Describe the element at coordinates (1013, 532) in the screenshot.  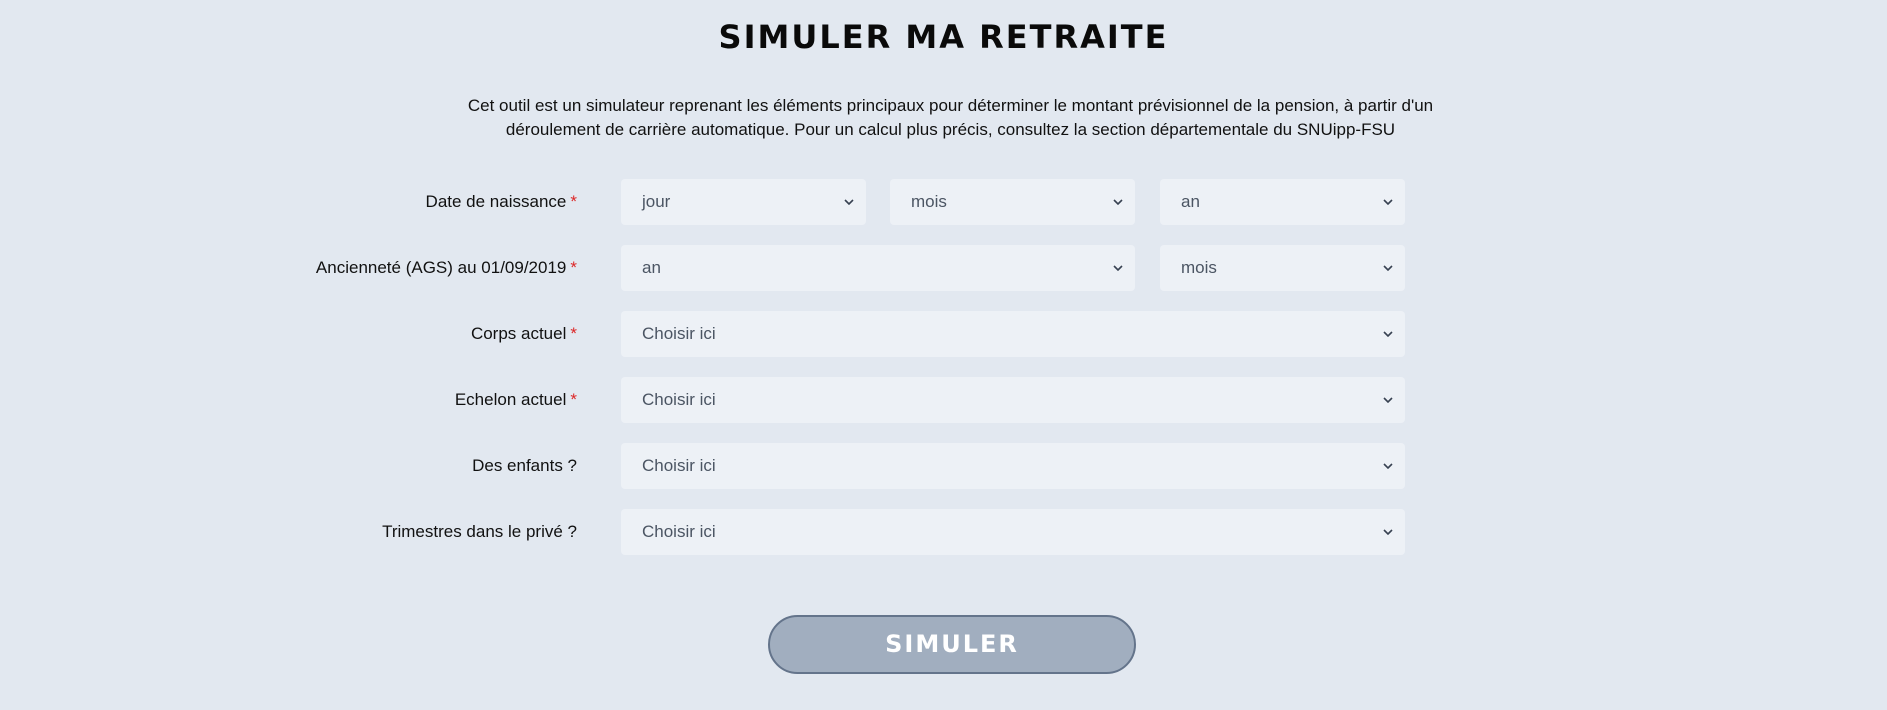
I see `private-quarters-select: Choisir ici` at that location.